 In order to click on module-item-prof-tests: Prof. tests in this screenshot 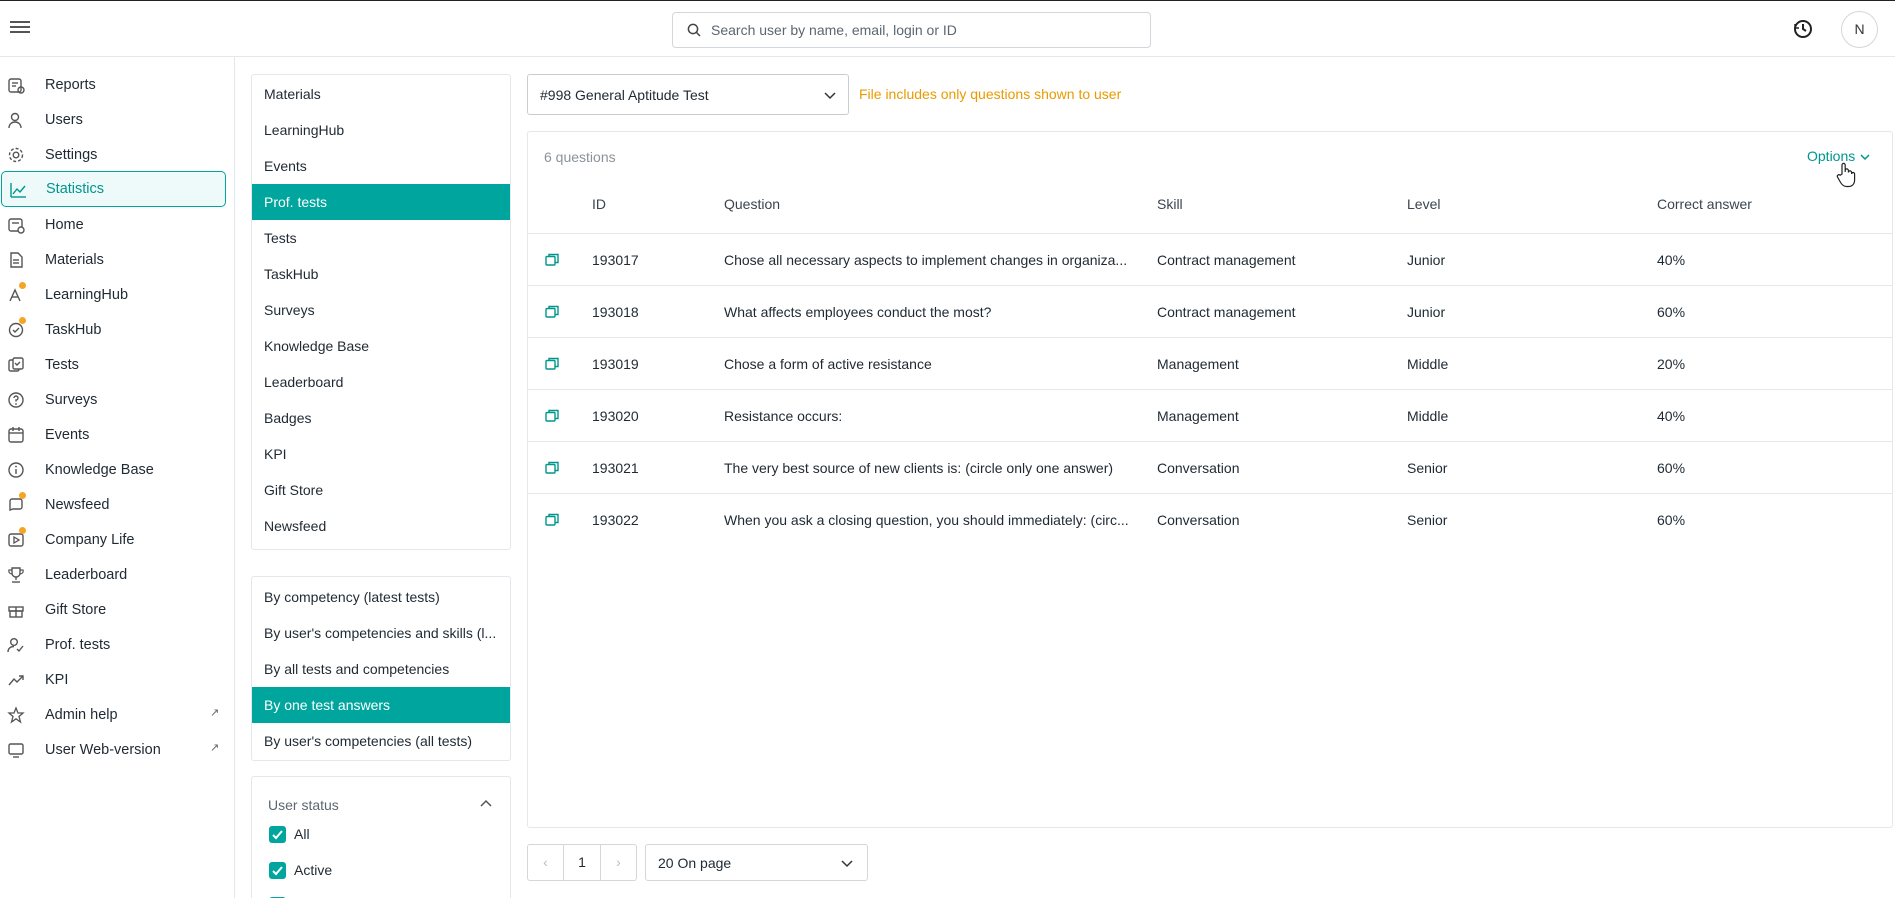, I will do `click(381, 202)`.